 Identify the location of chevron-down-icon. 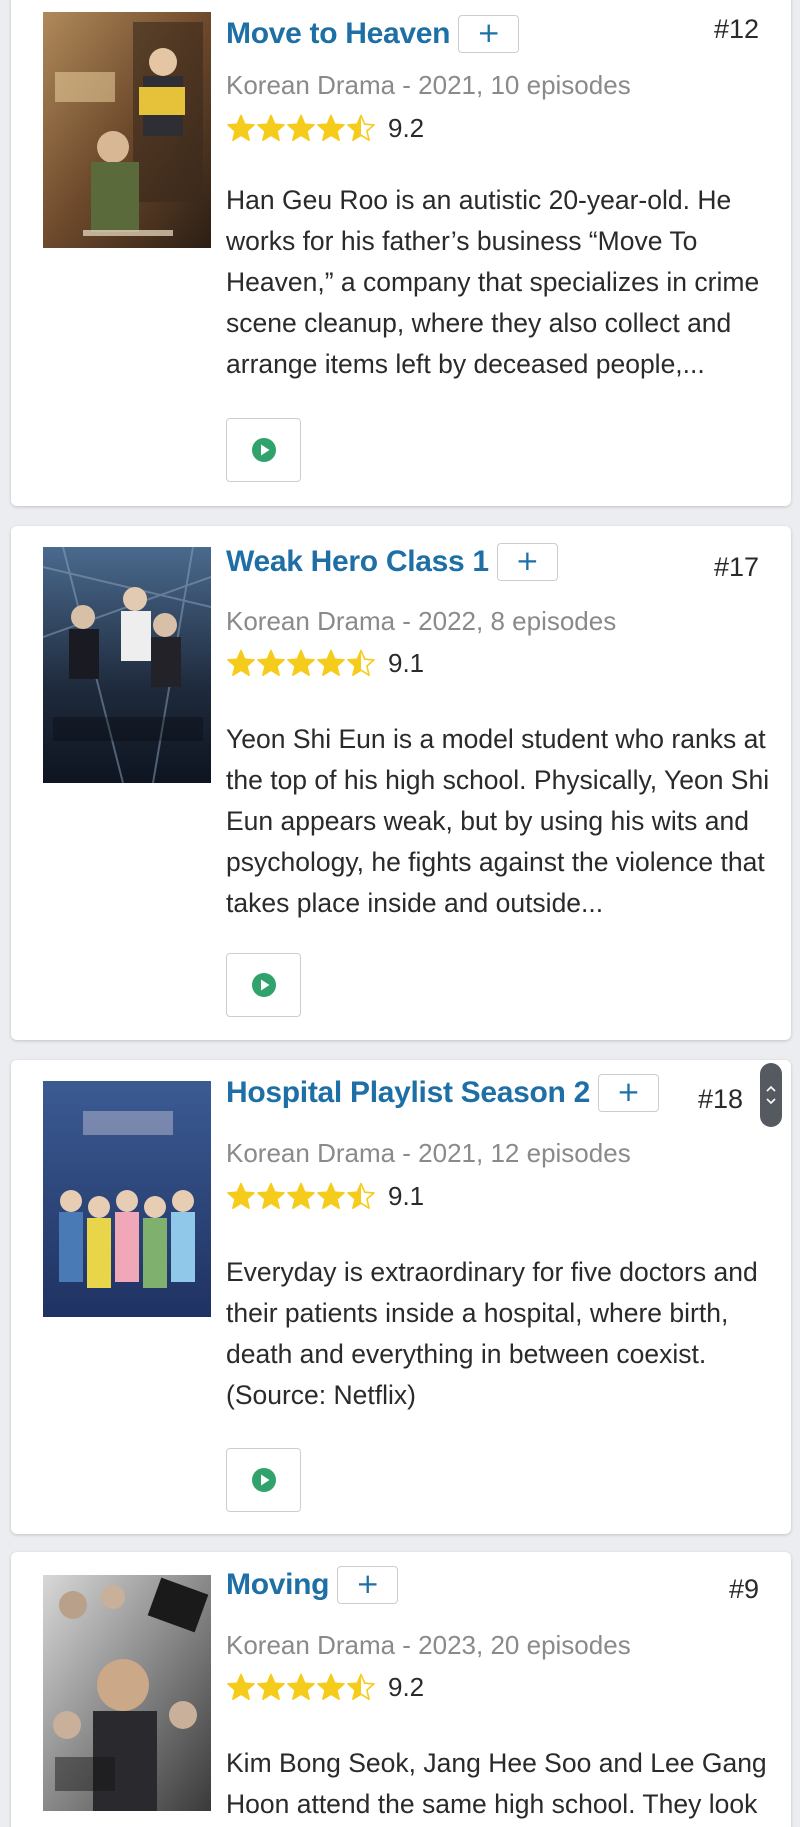
(771, 1101).